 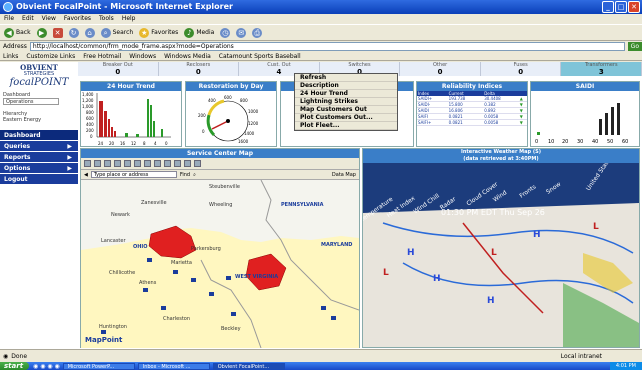 What do you see at coordinates (199, 69) in the screenshot?
I see `summary-reclosers: Reclosers 0` at bounding box center [199, 69].